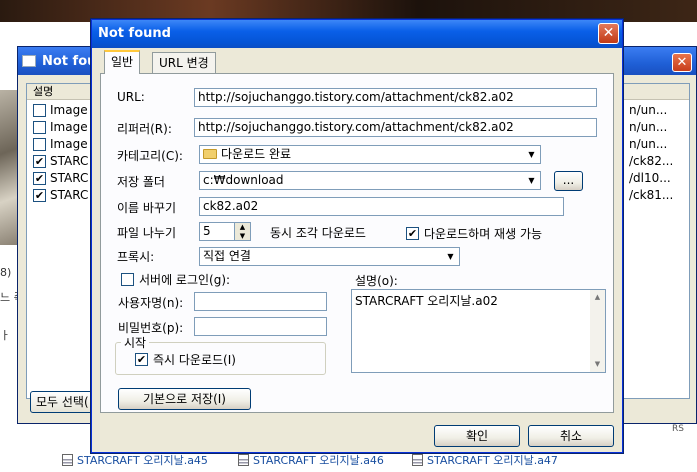  What do you see at coordinates (256, 154) in the screenshot?
I see `category-value: 다운로드 완료` at bounding box center [256, 154].